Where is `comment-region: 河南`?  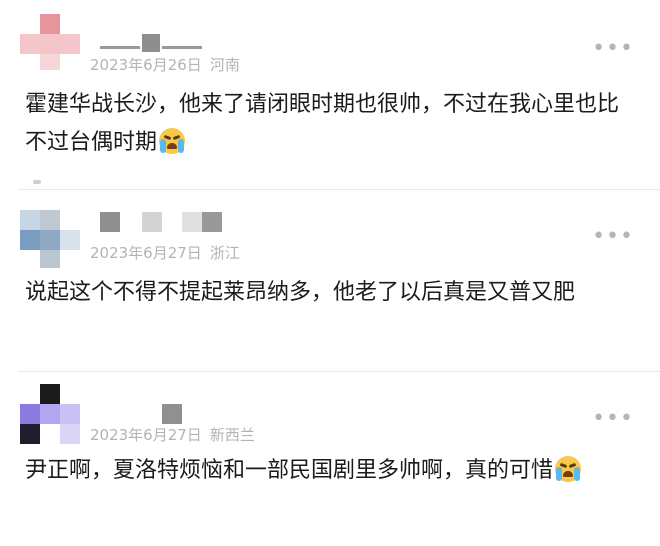
comment-region: 河南 is located at coordinates (224, 65).